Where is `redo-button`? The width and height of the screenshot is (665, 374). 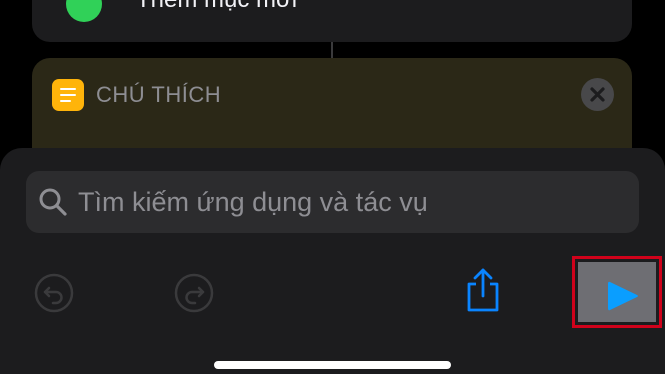 redo-button is located at coordinates (194, 295).